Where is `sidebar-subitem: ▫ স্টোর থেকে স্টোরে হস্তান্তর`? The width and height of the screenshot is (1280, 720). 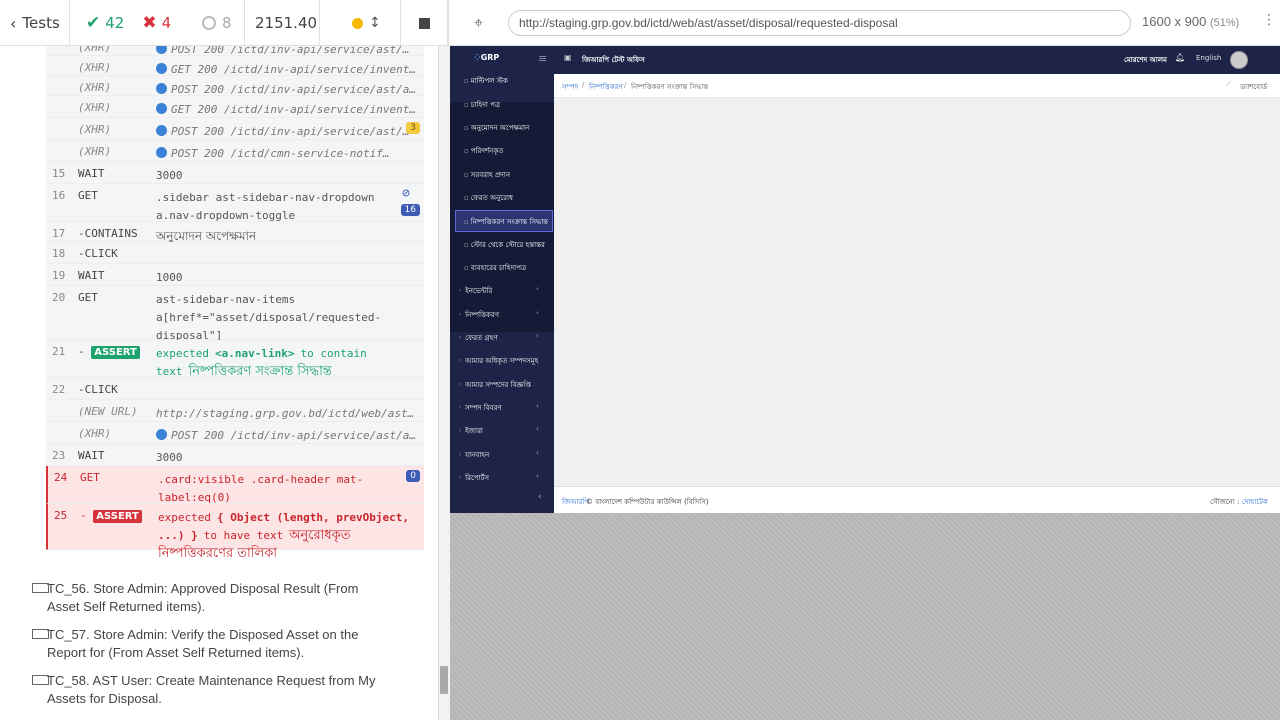
sidebar-subitem: ▫ স্টোর থেকে স্টোরে হস্তান্তর is located at coordinates (504, 245).